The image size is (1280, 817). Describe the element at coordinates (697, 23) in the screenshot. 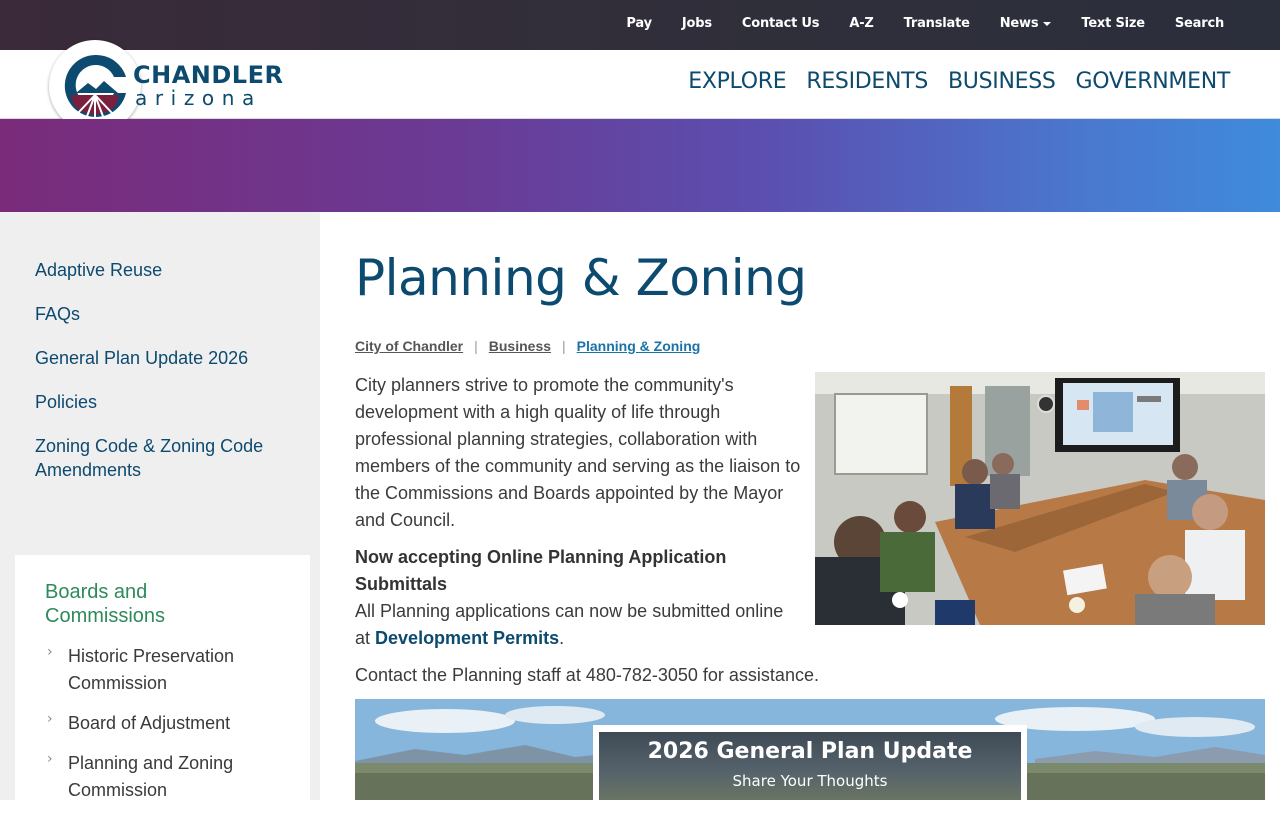

I see `utility-link-jobs: Jobs` at that location.